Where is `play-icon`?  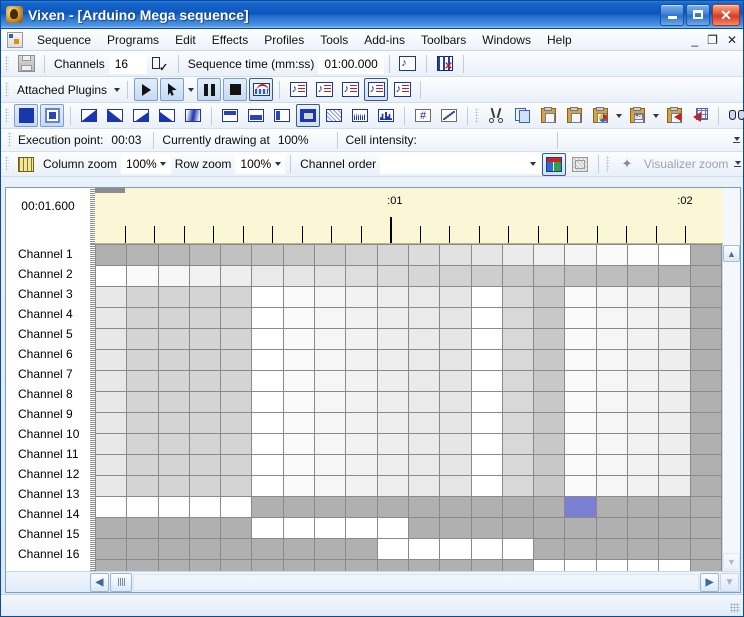 play-icon is located at coordinates (146, 89).